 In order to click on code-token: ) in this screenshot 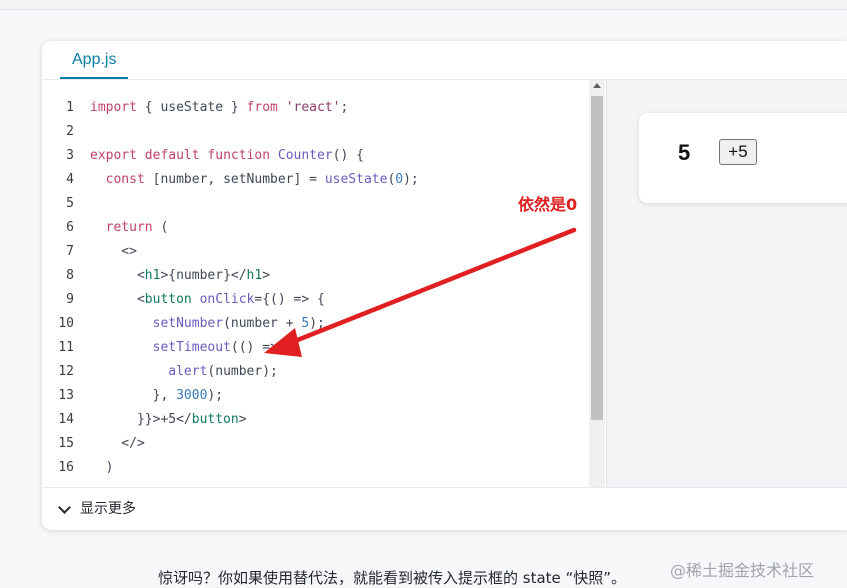, I will do `click(102, 467)`.